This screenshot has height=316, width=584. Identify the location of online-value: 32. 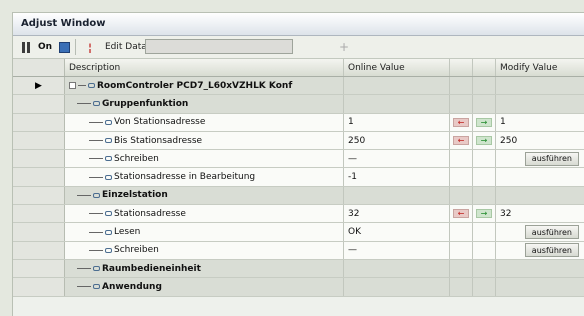
(397, 214).